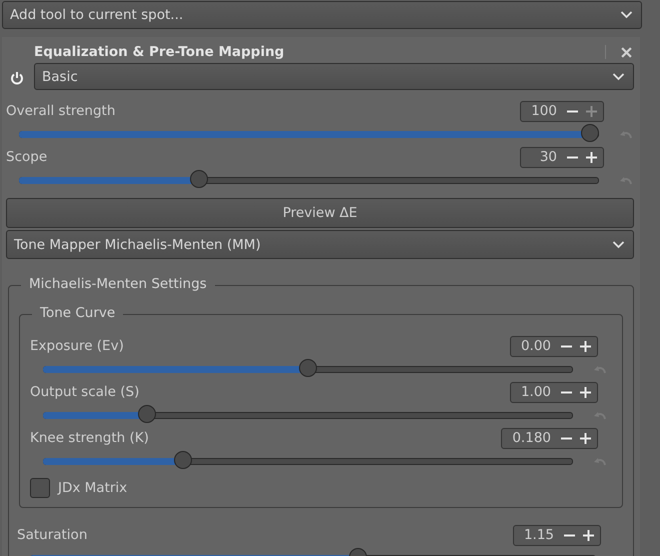  Describe the element at coordinates (554, 392) in the screenshot. I see `spin-box: 1.00` at that location.